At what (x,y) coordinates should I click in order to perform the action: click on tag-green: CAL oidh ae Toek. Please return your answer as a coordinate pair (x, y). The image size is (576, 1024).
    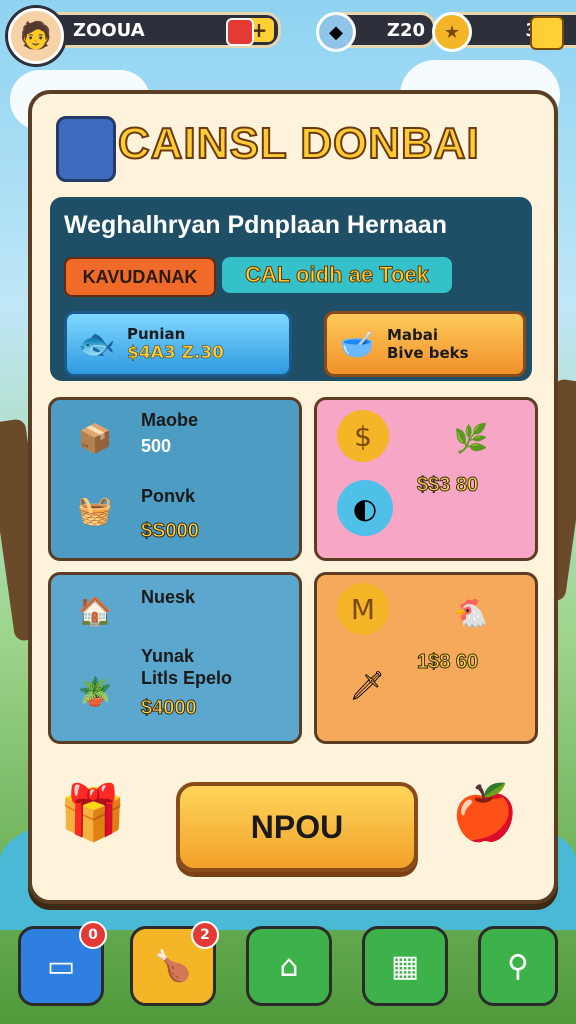
    Looking at the image, I should click on (337, 275).